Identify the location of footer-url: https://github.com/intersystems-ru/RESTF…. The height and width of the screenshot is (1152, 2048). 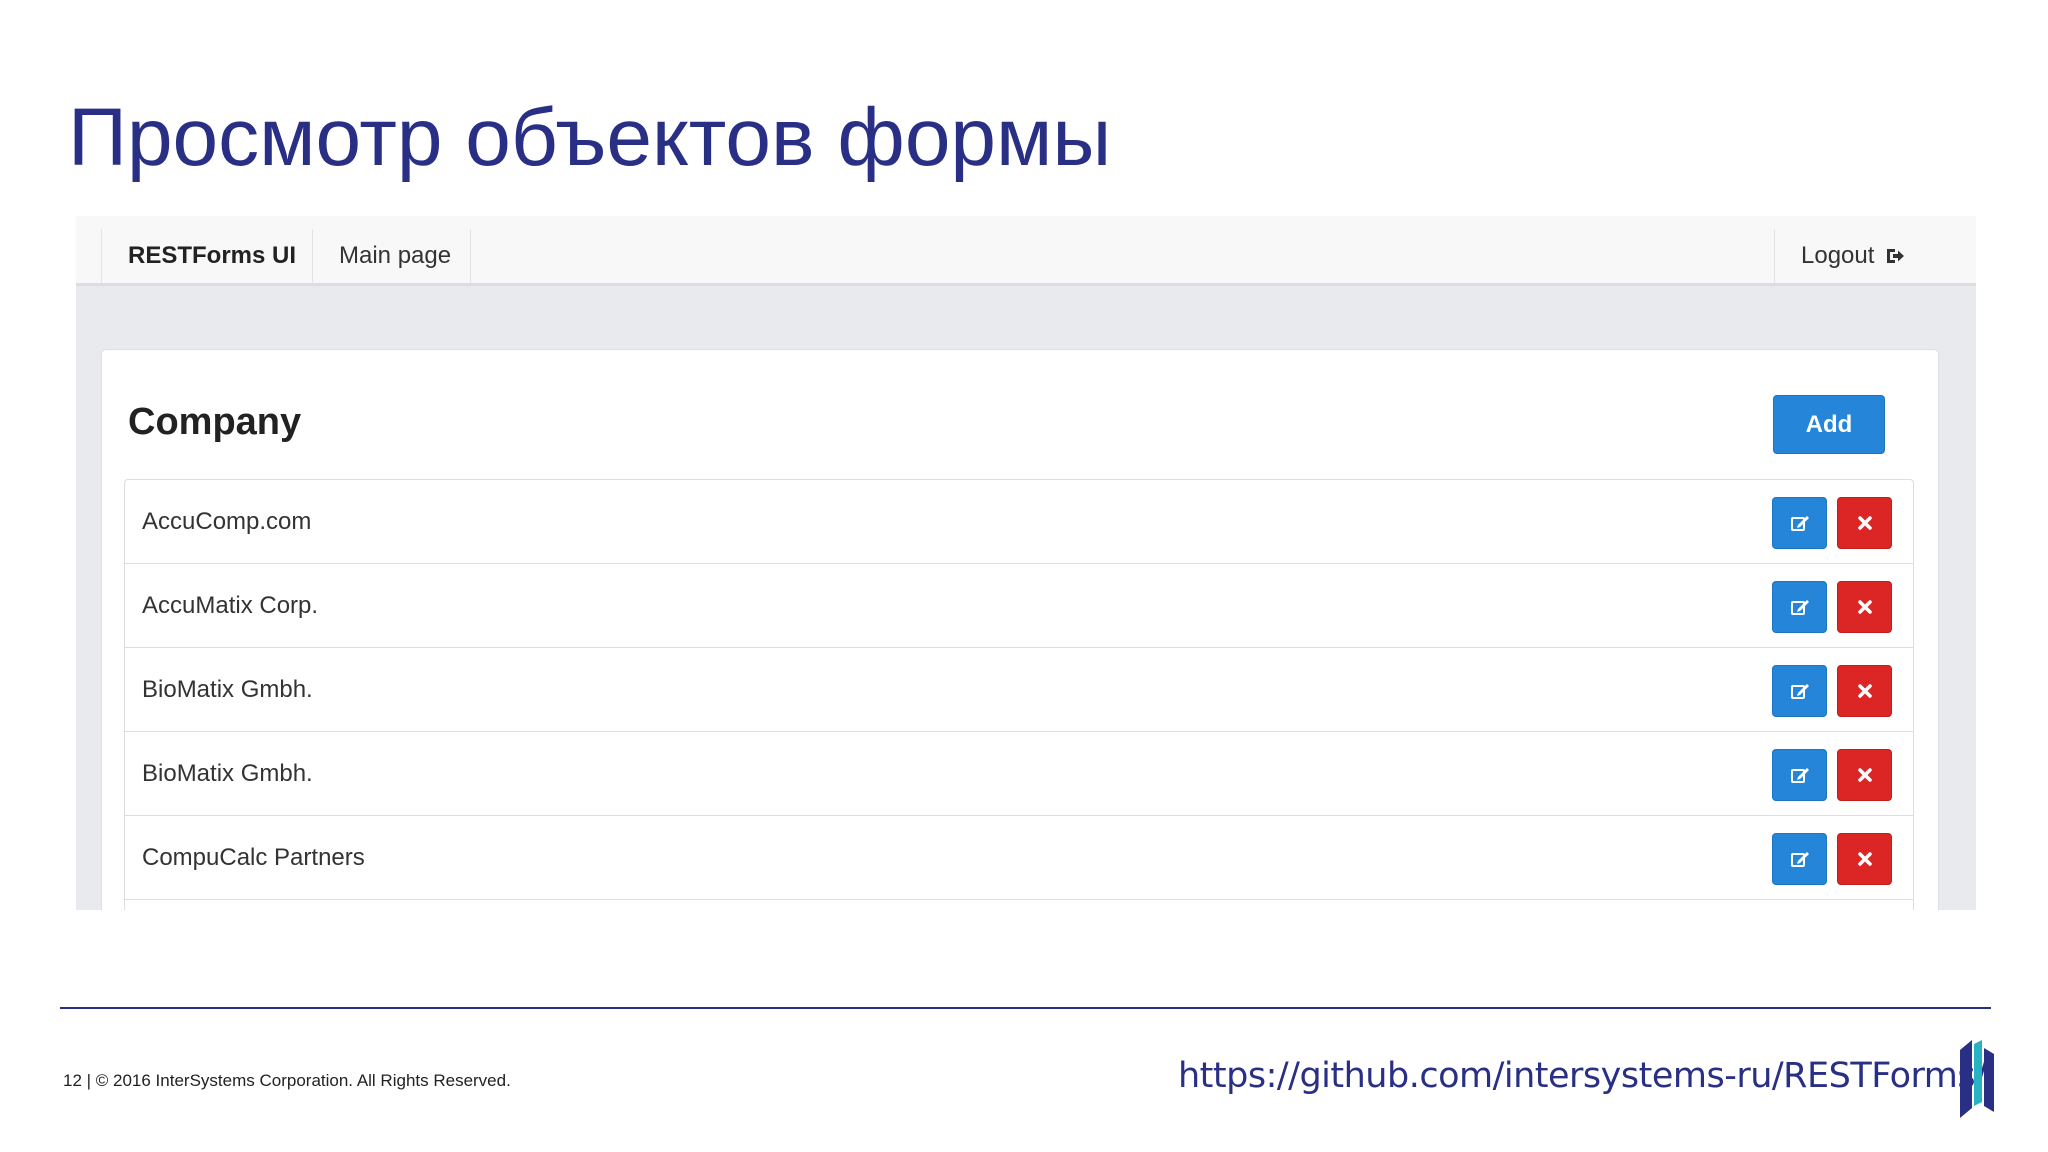
(1582, 1076).